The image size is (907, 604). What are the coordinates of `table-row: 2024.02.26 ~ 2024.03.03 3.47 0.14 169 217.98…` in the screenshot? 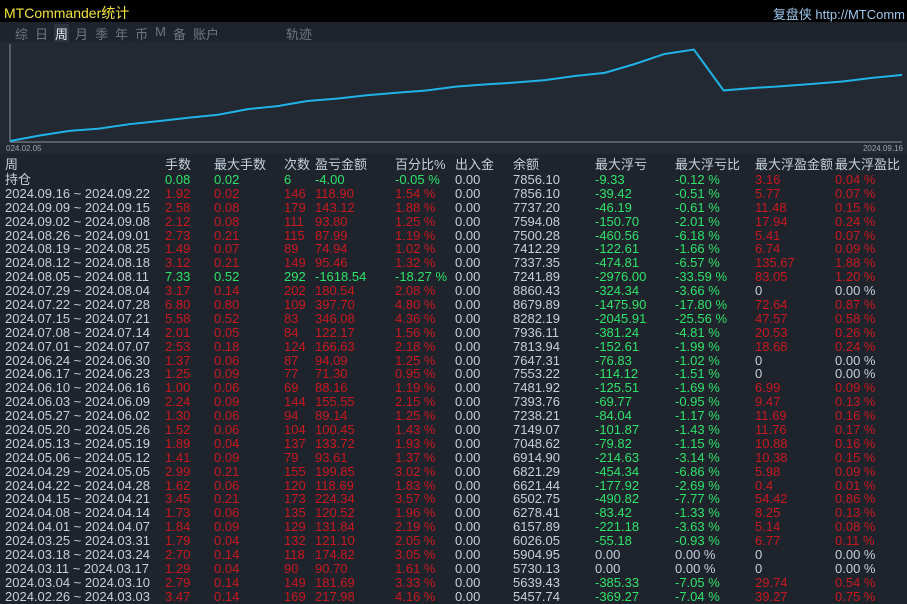 It's located at (453, 596).